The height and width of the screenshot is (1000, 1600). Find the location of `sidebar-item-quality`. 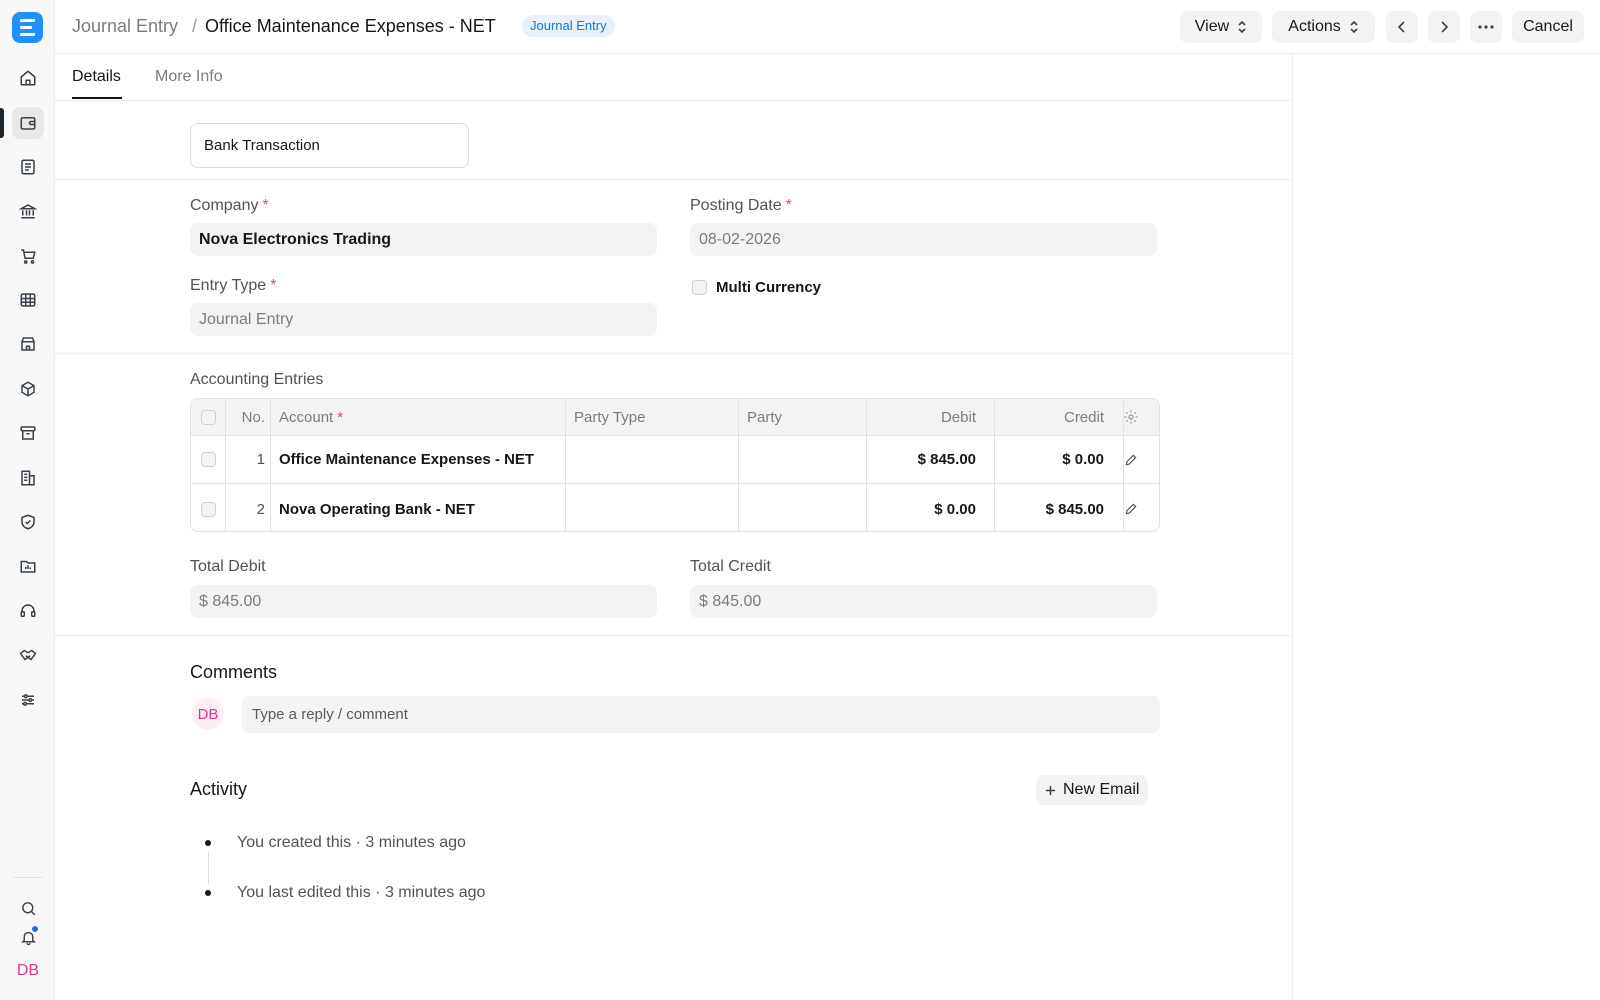

sidebar-item-quality is located at coordinates (28, 522).